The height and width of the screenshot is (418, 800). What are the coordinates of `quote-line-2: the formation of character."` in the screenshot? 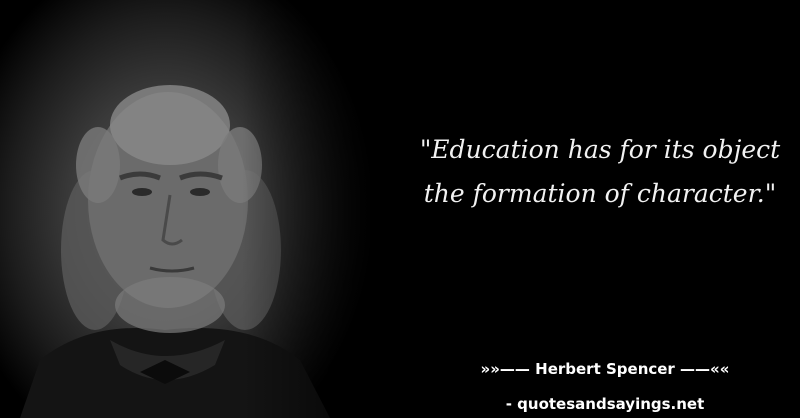 It's located at (600, 193).